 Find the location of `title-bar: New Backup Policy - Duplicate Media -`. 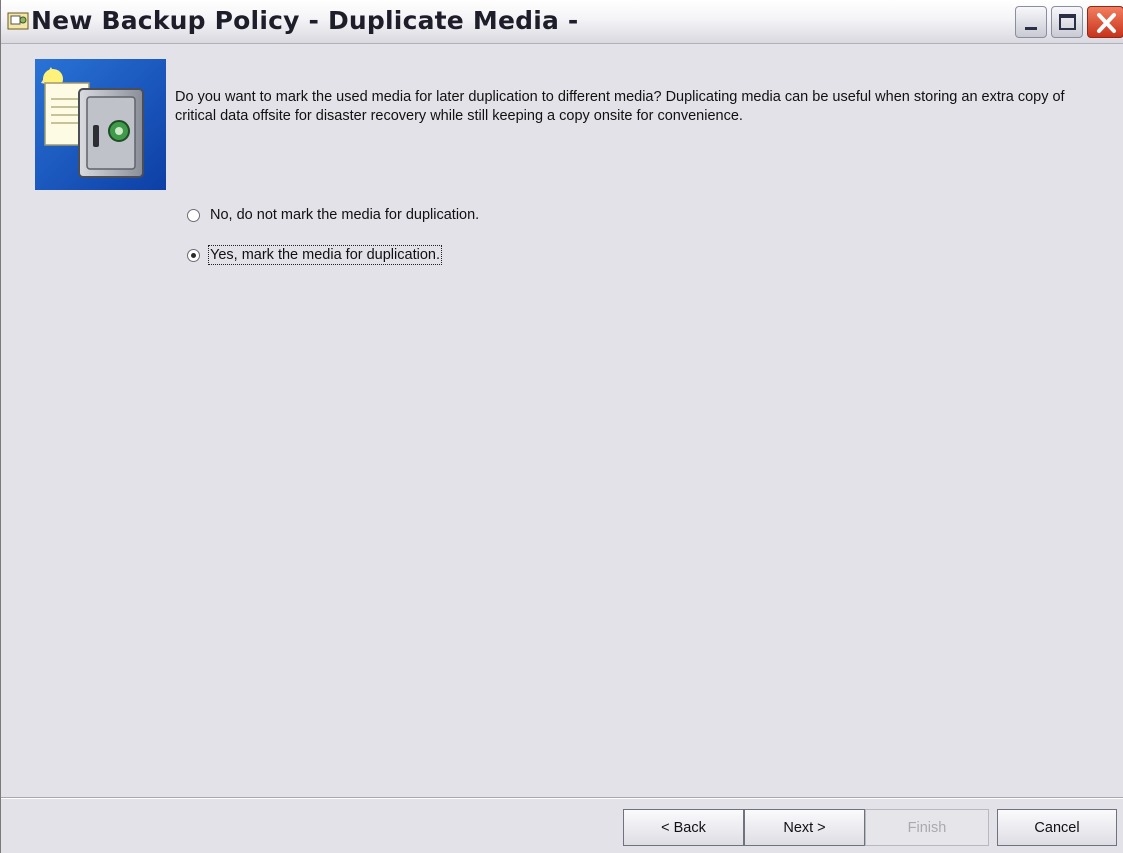

title-bar: New Backup Policy - Duplicate Media - is located at coordinates (562, 22).